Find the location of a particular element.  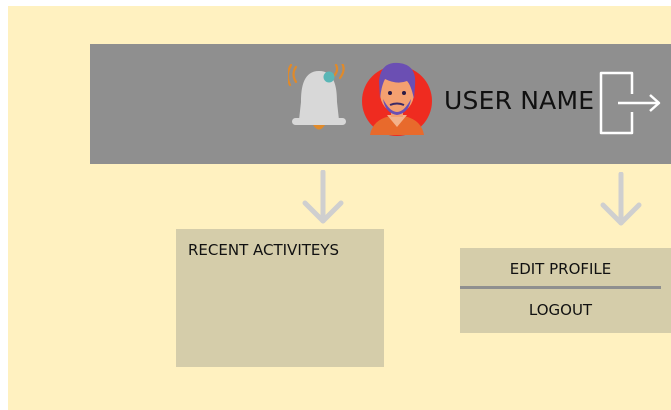

down-arrow-to-recent is located at coordinates (323, 197).